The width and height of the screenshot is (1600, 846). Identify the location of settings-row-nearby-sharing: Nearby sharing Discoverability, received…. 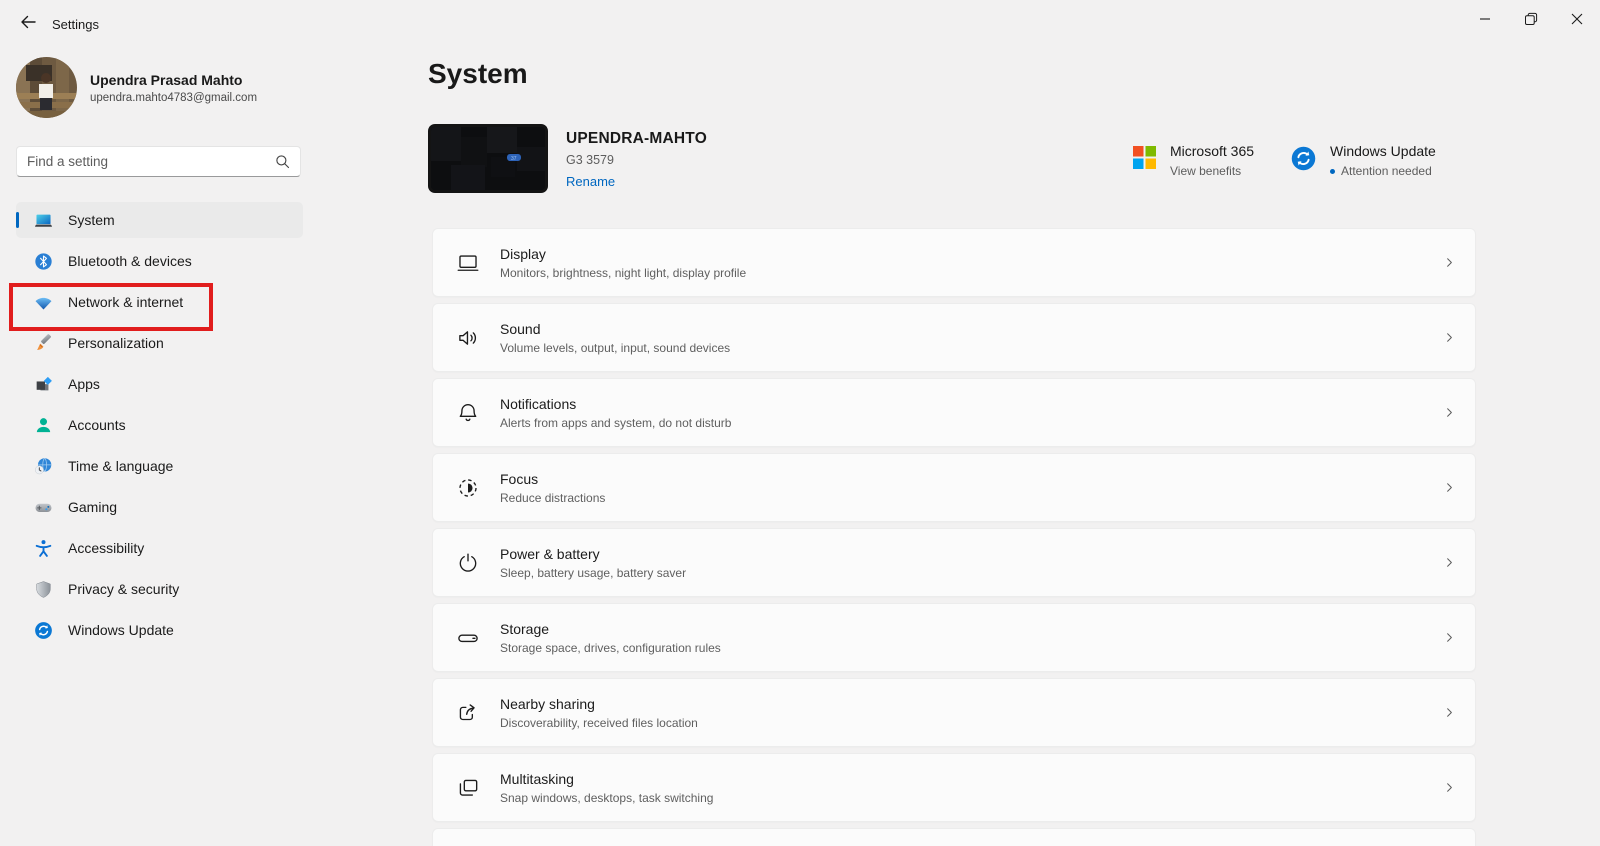
(954, 712).